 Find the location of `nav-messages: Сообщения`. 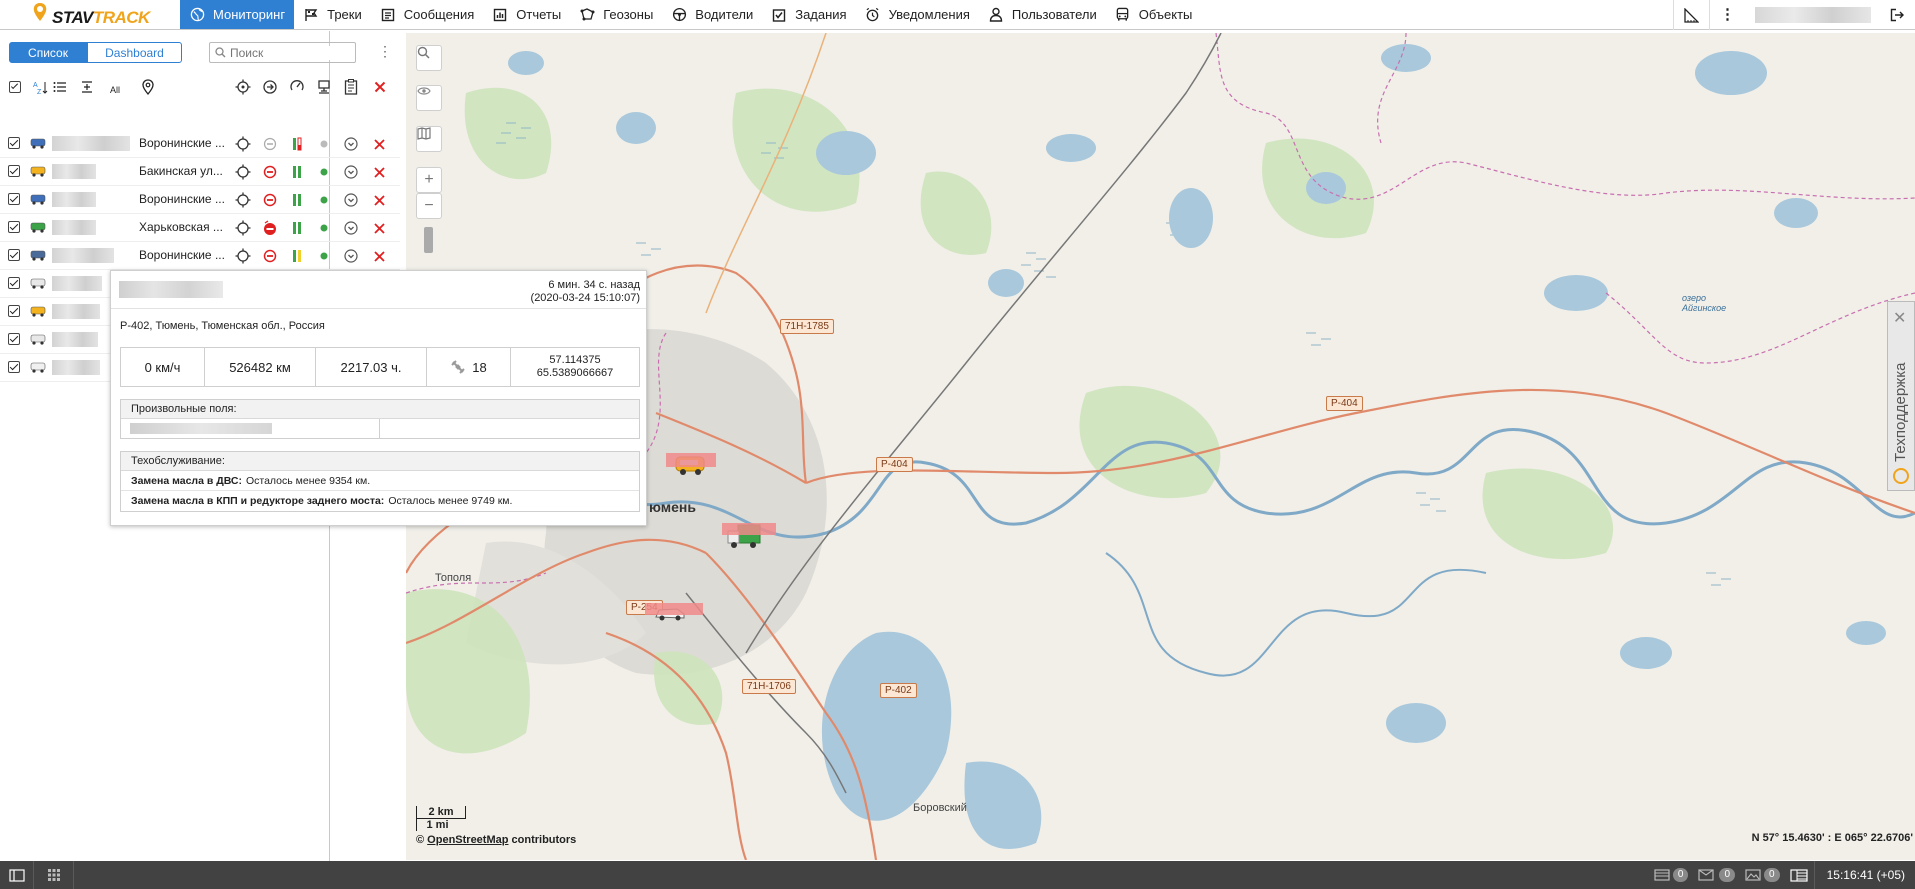

nav-messages: Сообщения is located at coordinates (427, 14).